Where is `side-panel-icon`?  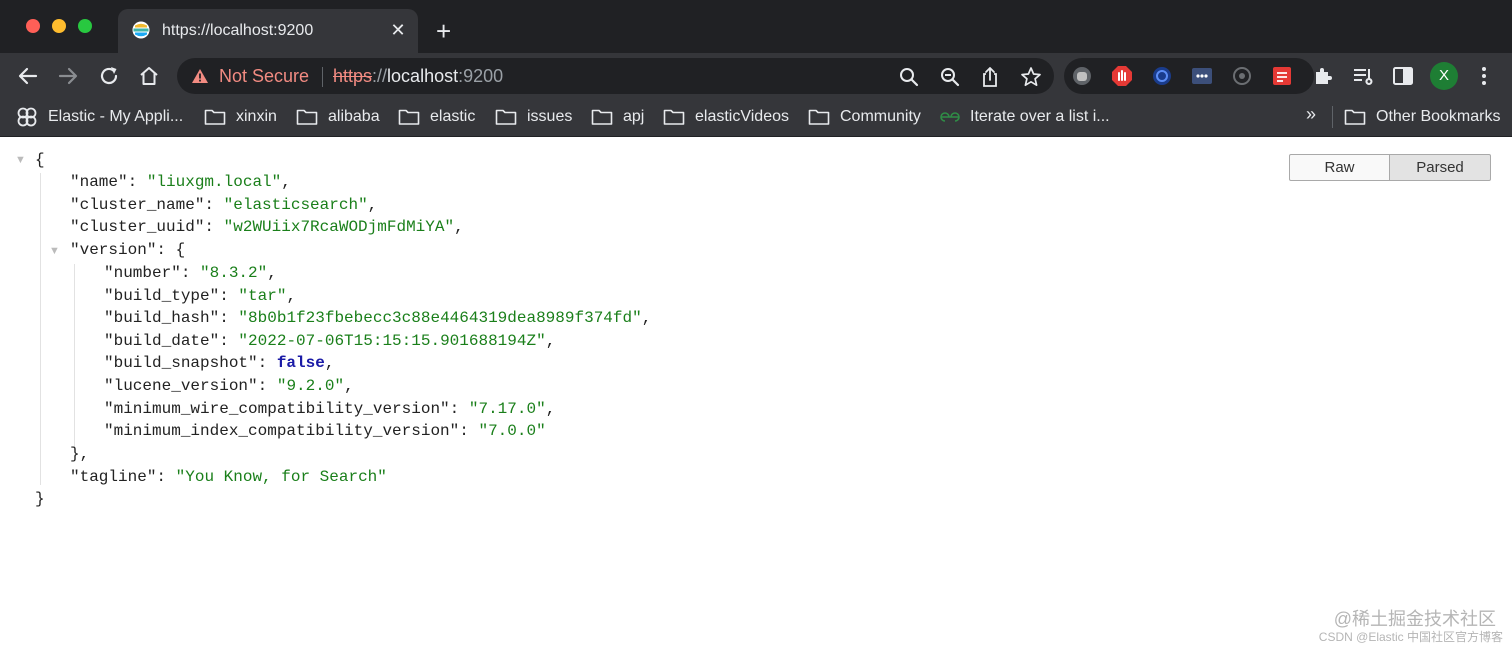 side-panel-icon is located at coordinates (1403, 76).